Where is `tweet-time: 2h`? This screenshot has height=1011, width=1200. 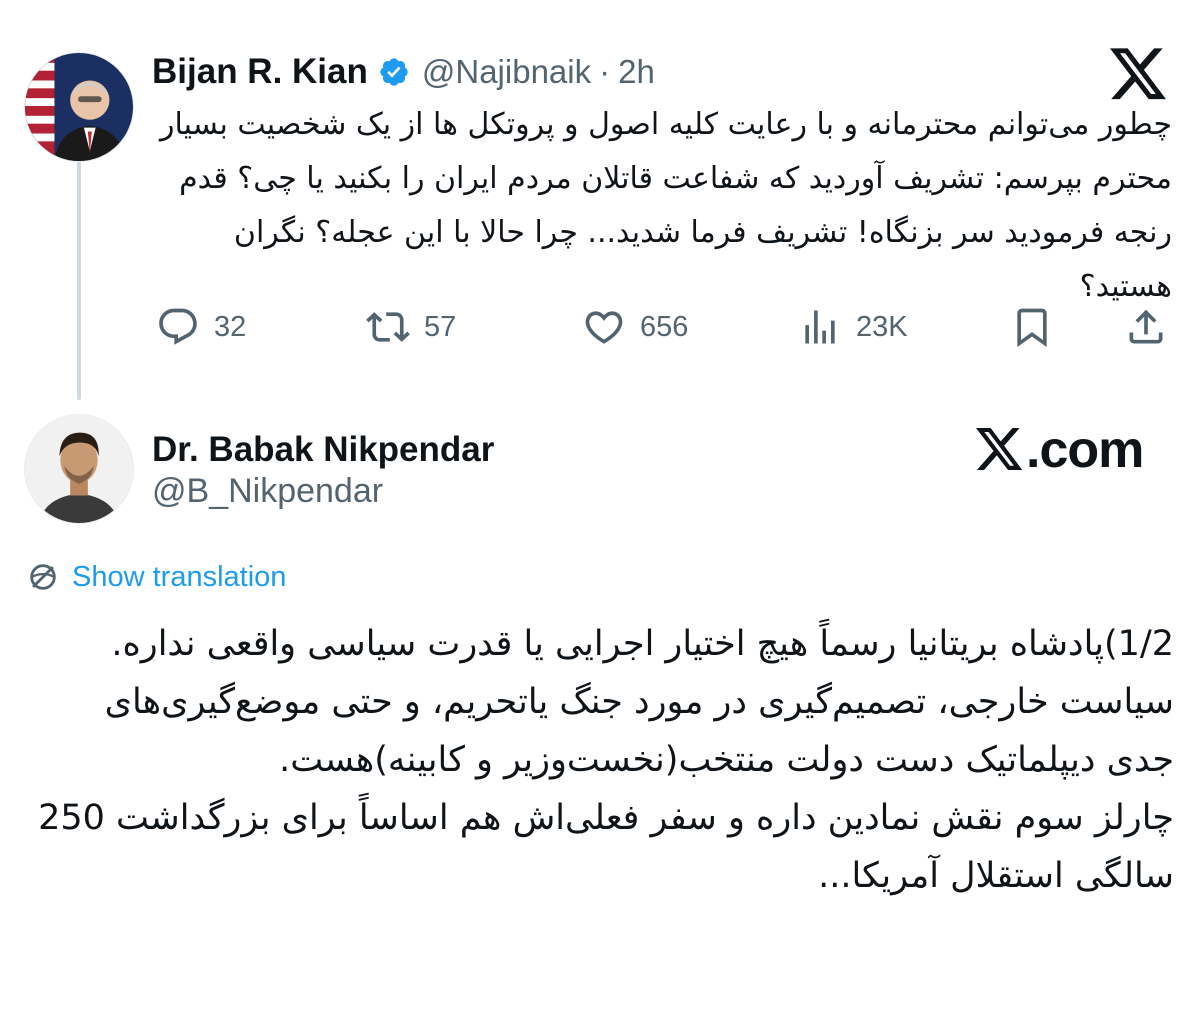
tweet-time: 2h is located at coordinates (636, 72).